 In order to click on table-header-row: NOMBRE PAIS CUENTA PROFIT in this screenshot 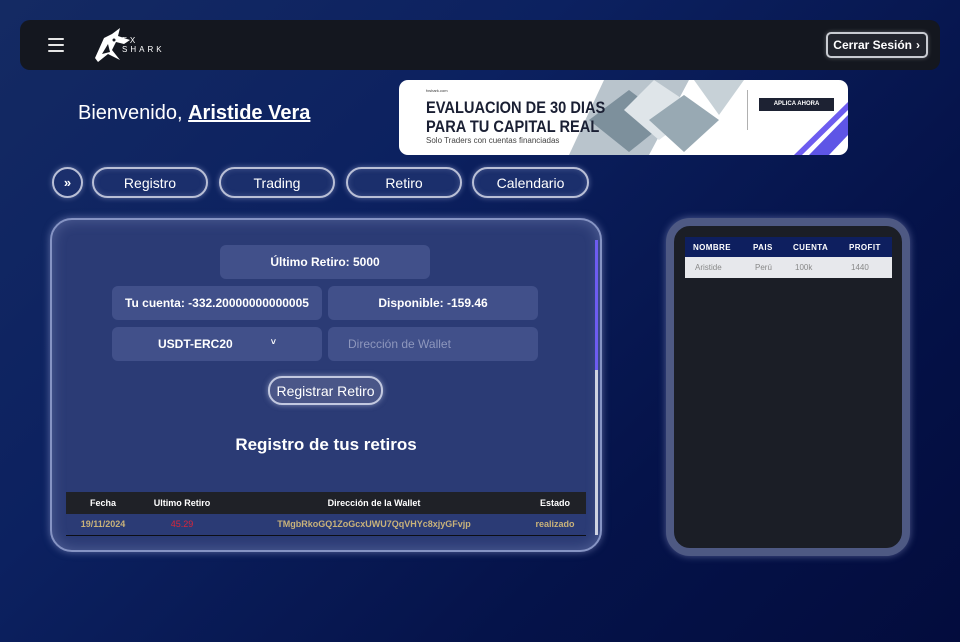, I will do `click(788, 247)`.